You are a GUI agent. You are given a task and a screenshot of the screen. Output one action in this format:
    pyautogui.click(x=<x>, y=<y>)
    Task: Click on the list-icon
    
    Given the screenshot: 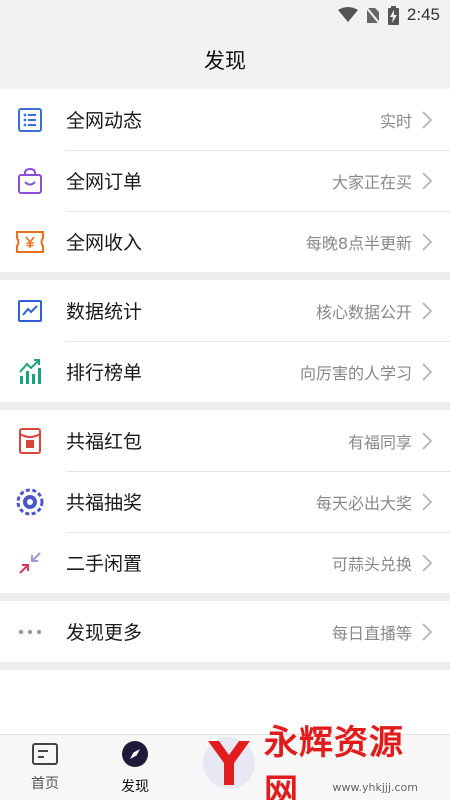 What is the action you would take?
    pyautogui.click(x=30, y=120)
    